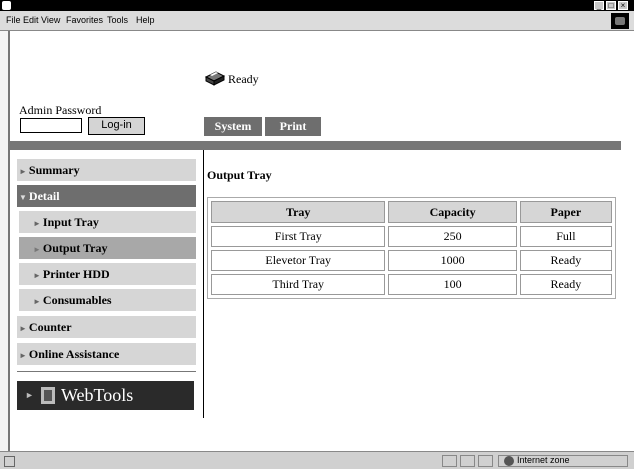 The height and width of the screenshot is (469, 634). Describe the element at coordinates (452, 236) in the screenshot. I see `capacity-cell: 250` at that location.